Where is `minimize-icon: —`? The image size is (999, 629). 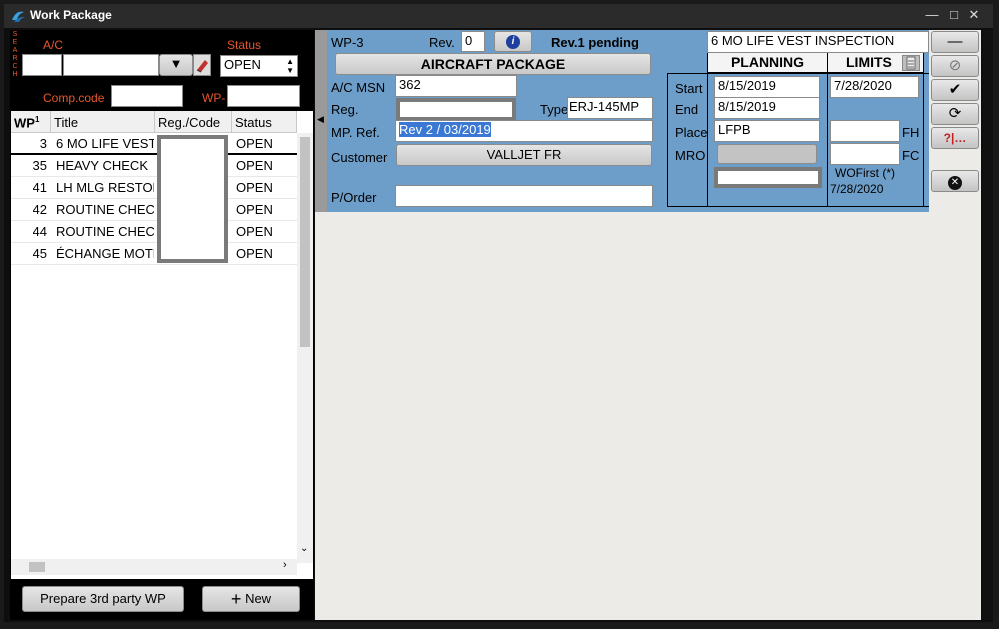
minimize-icon: — is located at coordinates (932, 15).